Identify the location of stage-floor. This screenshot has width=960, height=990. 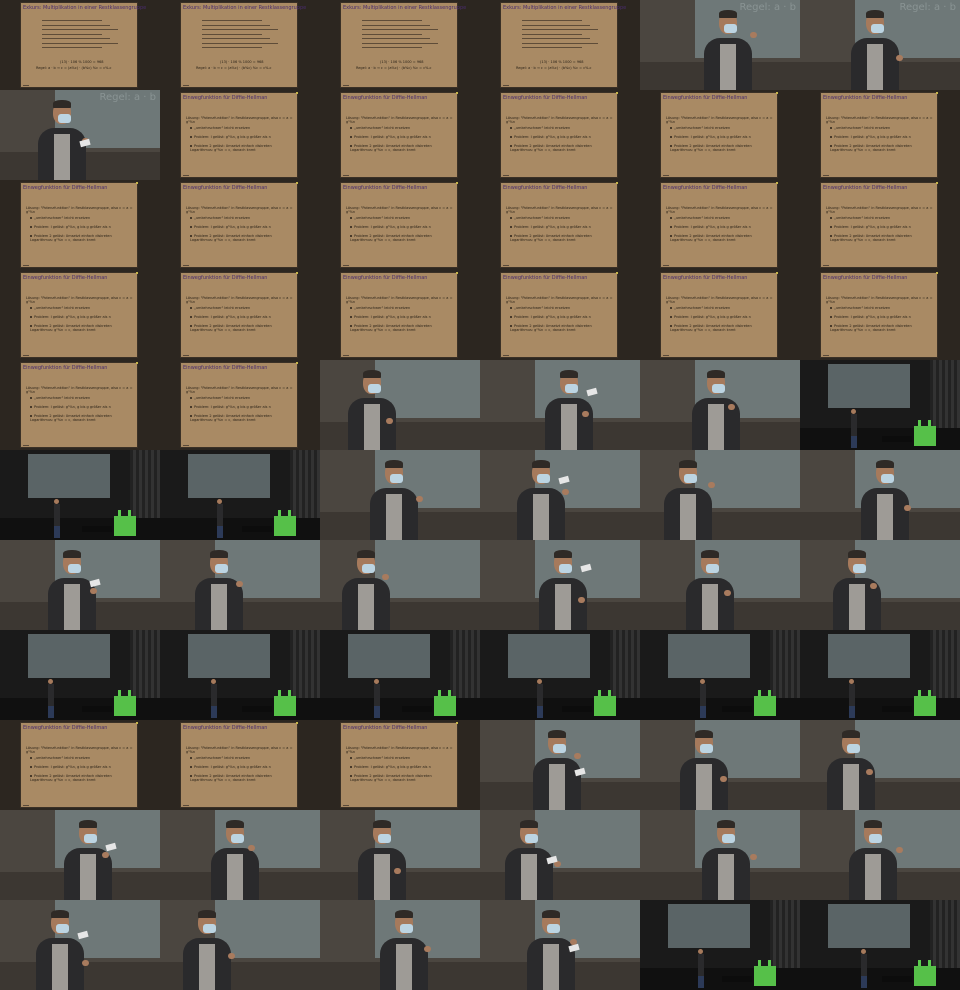
(880, 709).